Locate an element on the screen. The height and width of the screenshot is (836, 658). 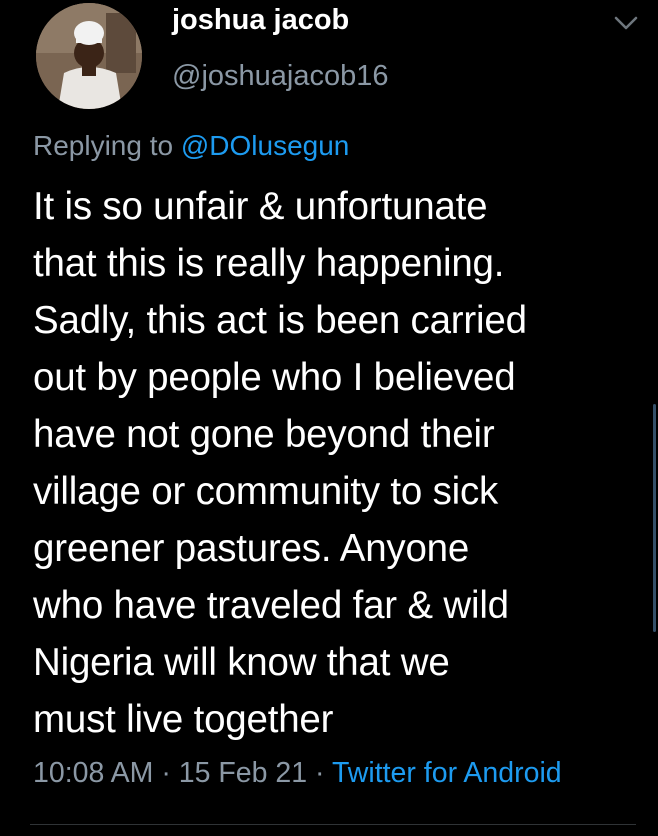
replying-to-line: Replying to @DOlusegun is located at coordinates (191, 146).